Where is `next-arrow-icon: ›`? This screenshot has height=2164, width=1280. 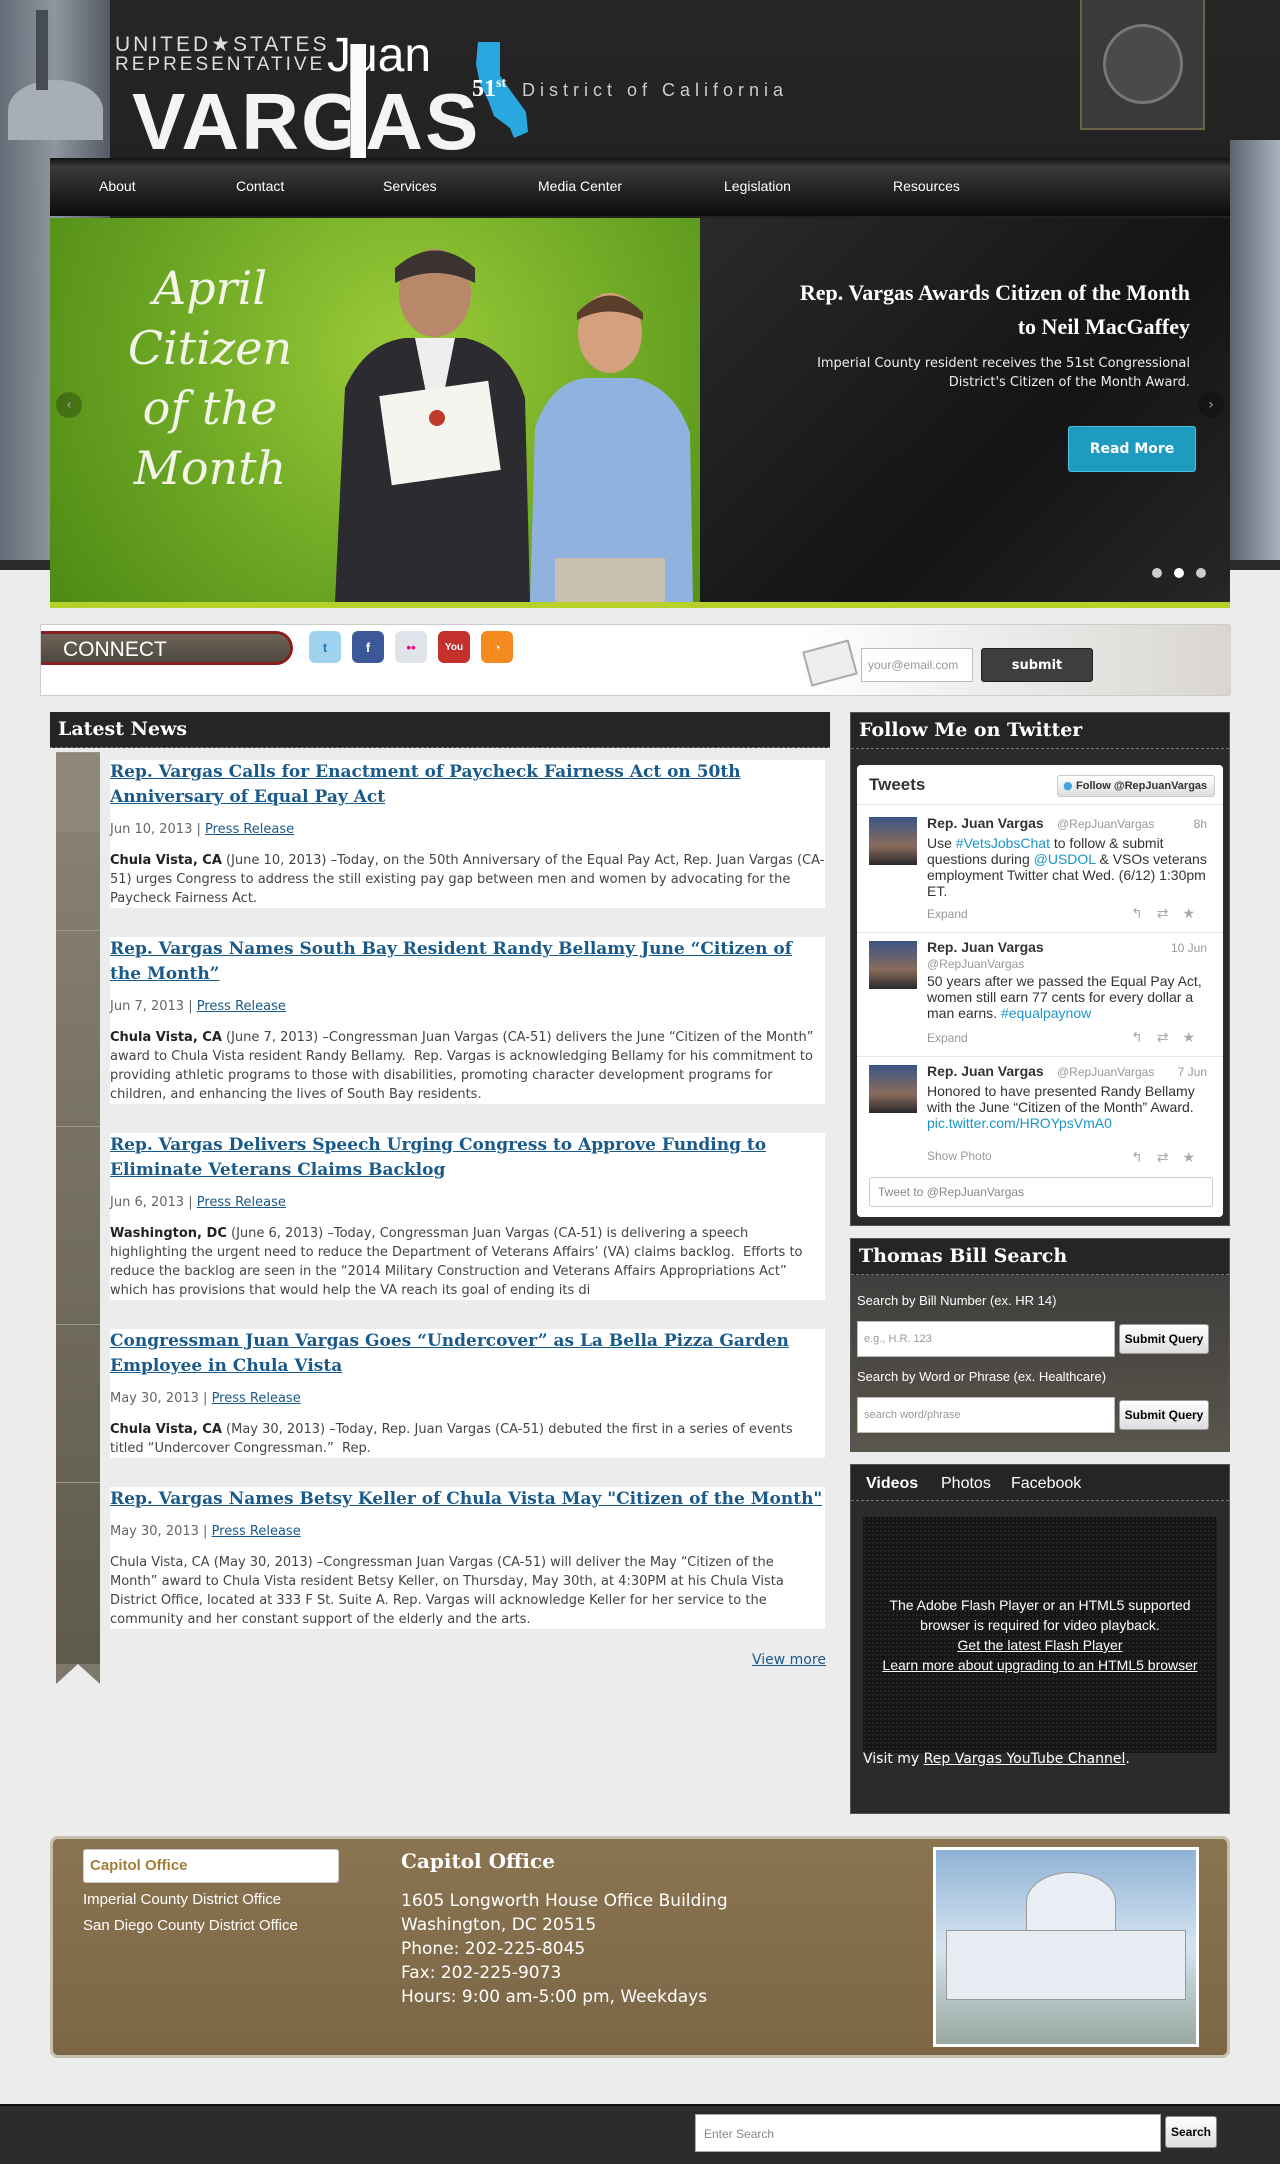
next-arrow-icon: › is located at coordinates (1211, 405).